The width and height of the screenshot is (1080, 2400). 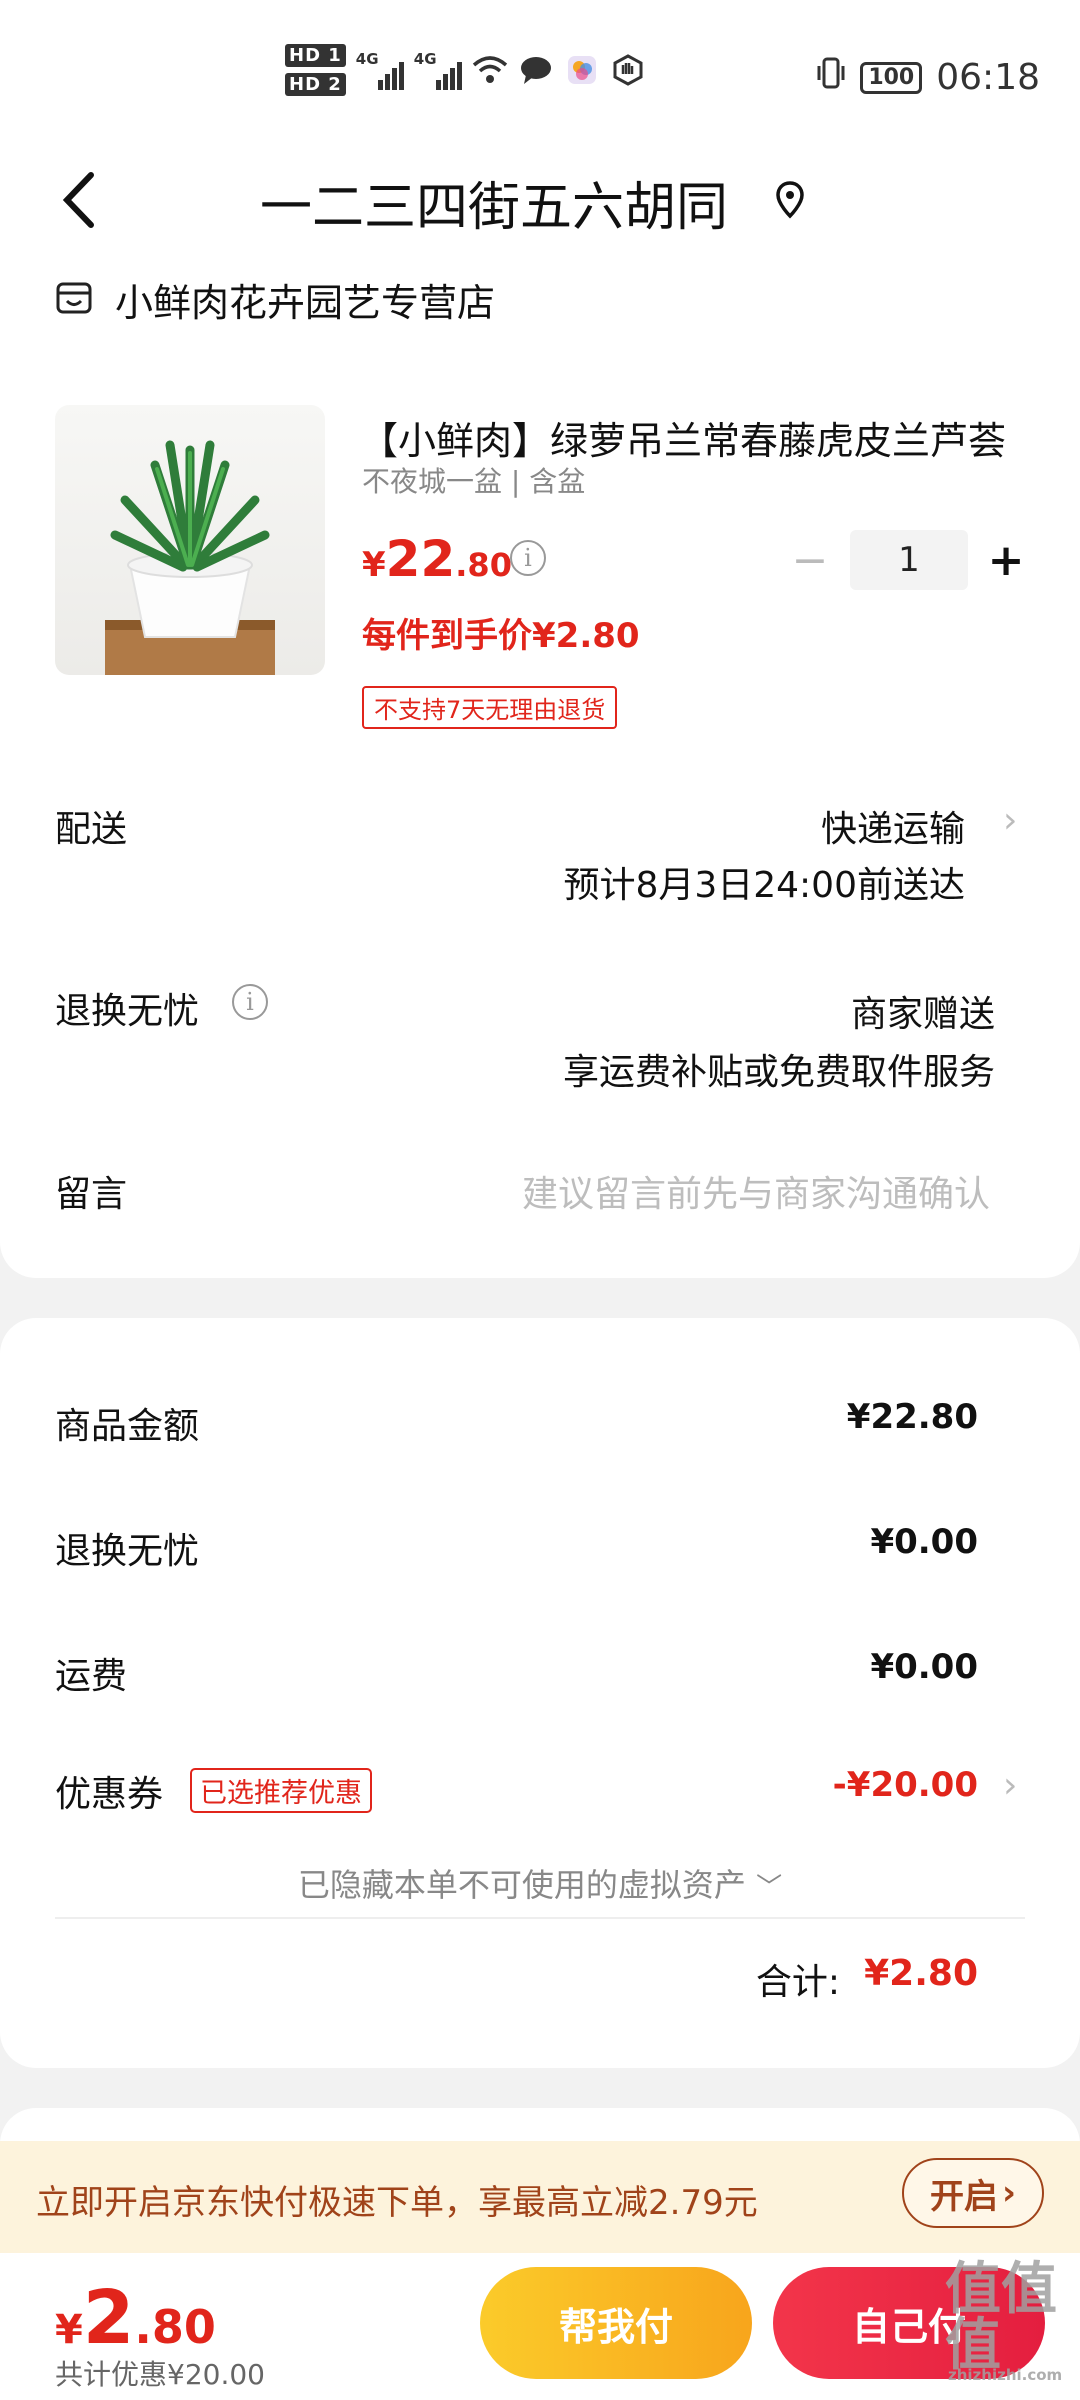 What do you see at coordinates (473, 480) in the screenshot?
I see `product-spec: 不夜城一盆 | 含盆` at bounding box center [473, 480].